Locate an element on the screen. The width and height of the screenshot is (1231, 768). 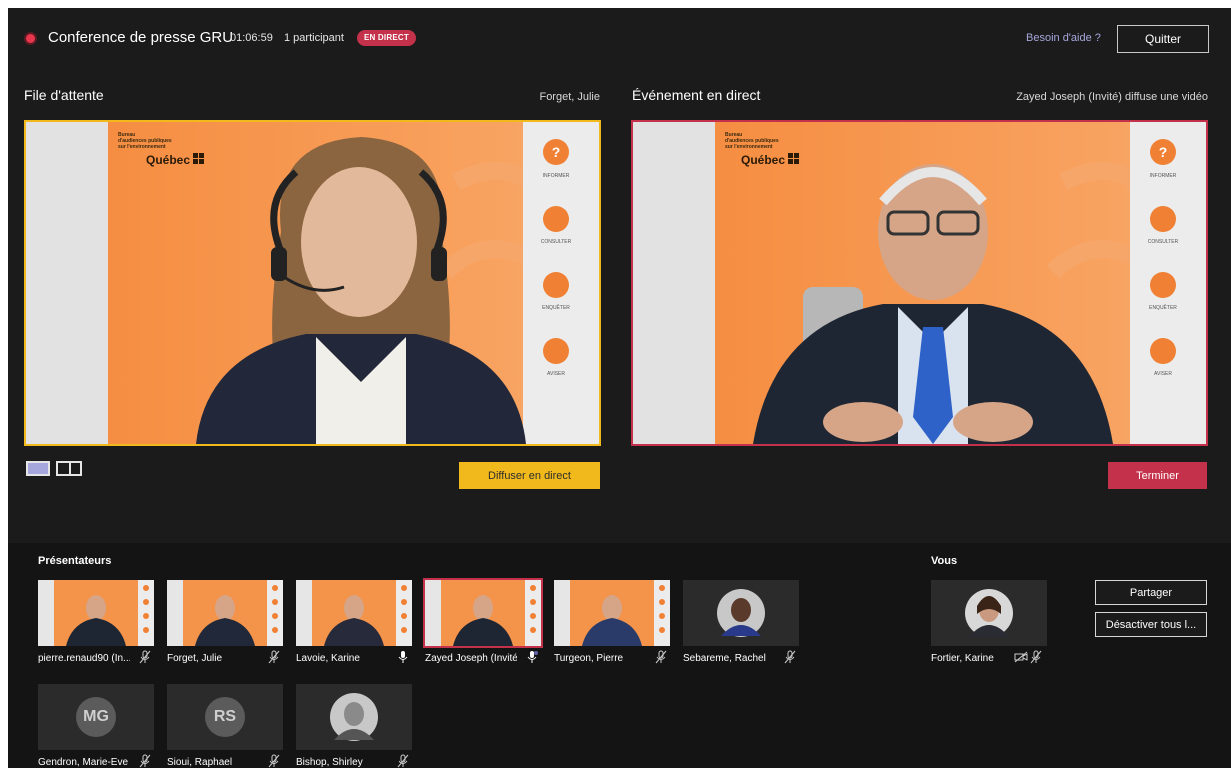
presenter-name: Forget, Julie is located at coordinates (195, 658).